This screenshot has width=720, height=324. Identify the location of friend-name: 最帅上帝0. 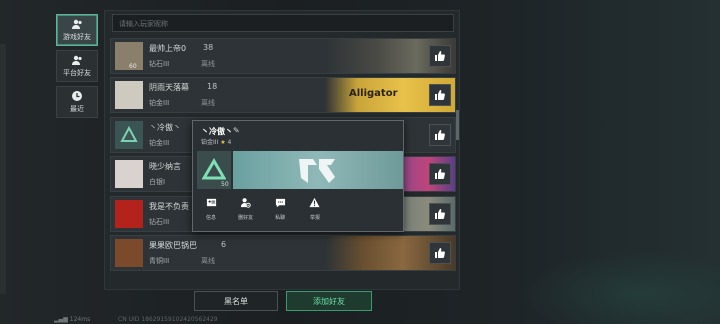
(168, 48).